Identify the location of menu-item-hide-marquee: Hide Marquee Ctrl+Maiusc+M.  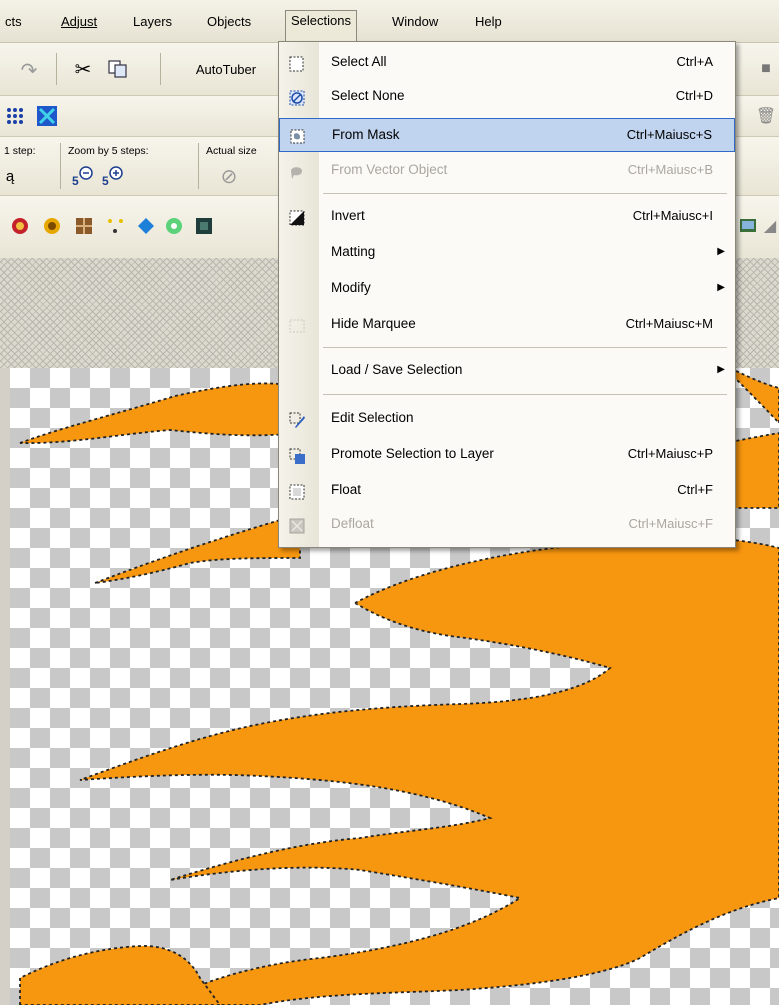
(507, 325).